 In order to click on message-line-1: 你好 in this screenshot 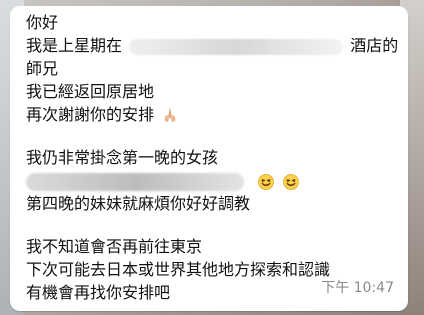, I will do `click(210, 23)`.